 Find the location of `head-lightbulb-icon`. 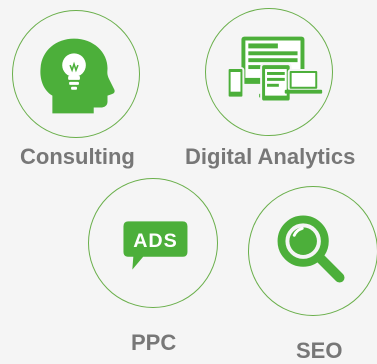

head-lightbulb-icon is located at coordinates (77, 76).